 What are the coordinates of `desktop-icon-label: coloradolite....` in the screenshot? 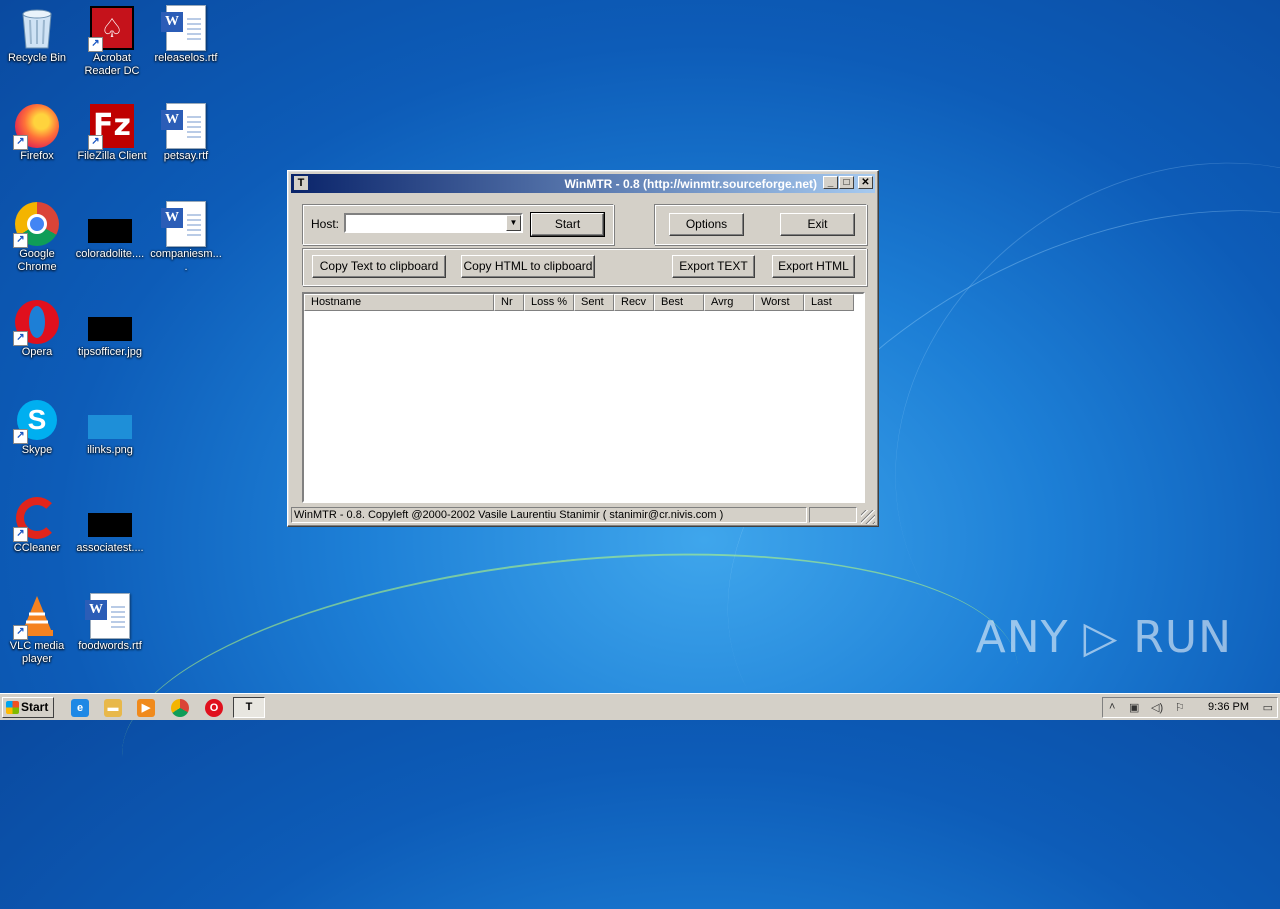 It's located at (110, 254).